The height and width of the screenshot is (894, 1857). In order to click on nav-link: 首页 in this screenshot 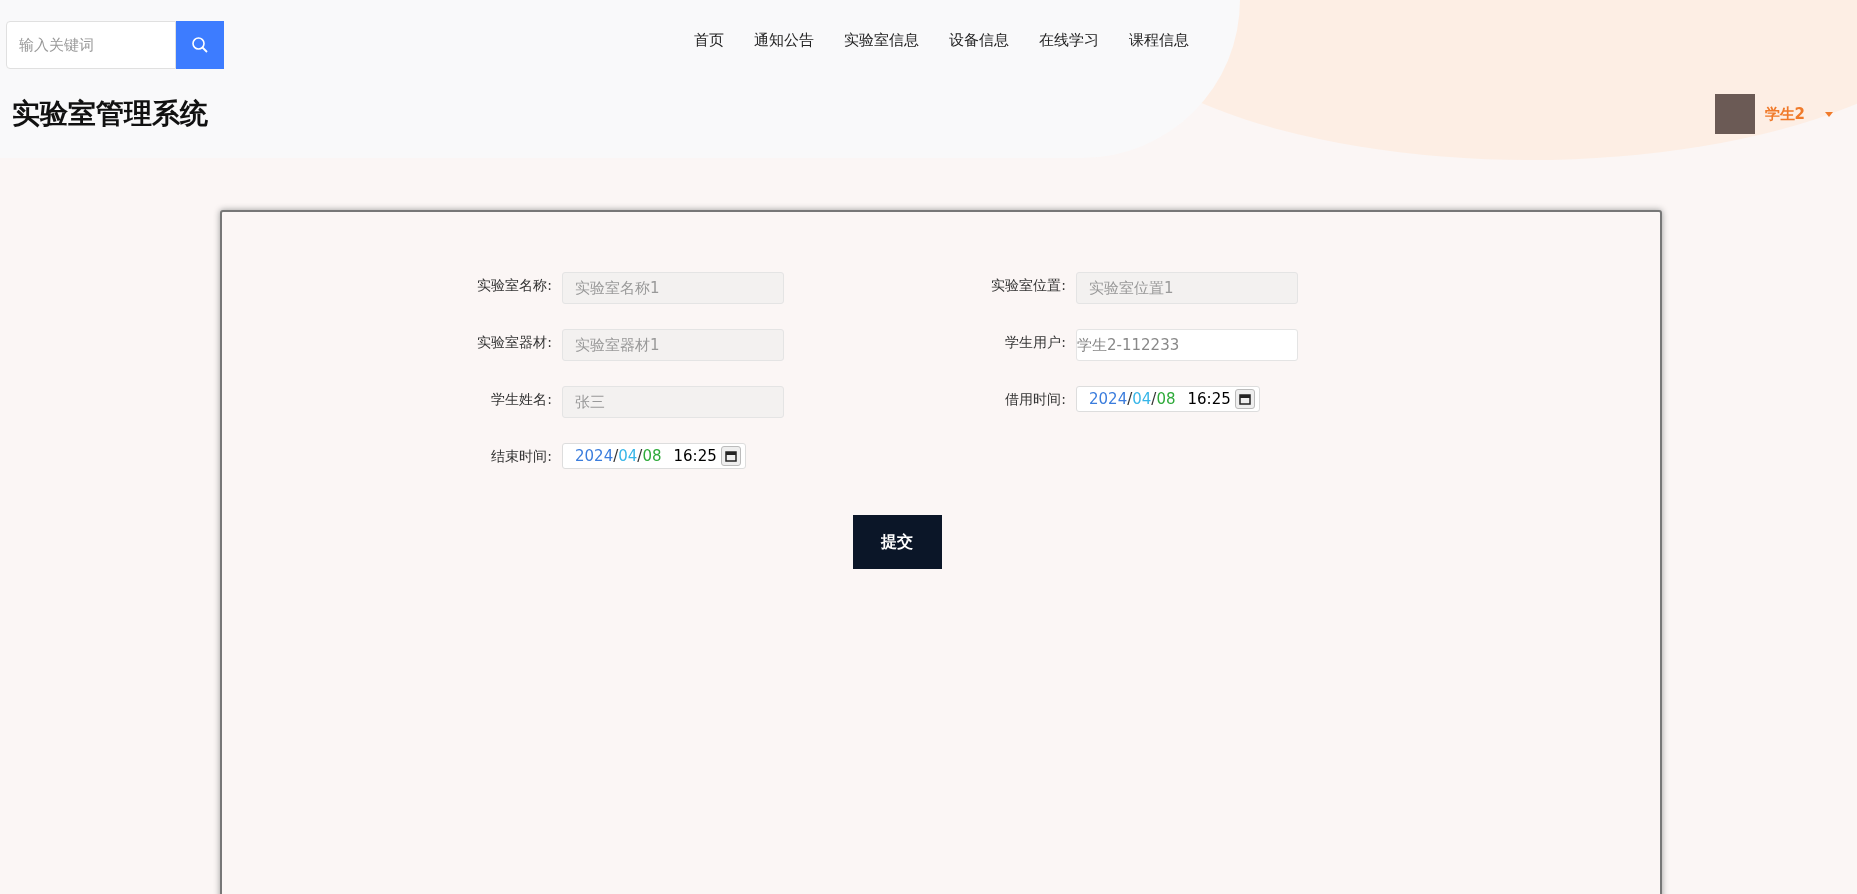, I will do `click(709, 40)`.